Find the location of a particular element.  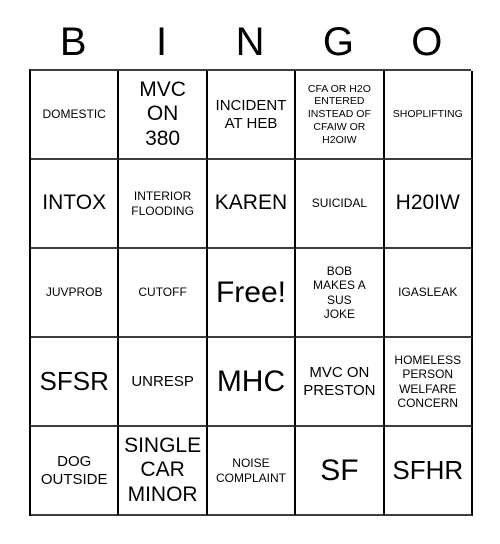

bingo-cell-label: UNRESP is located at coordinates (162, 381).